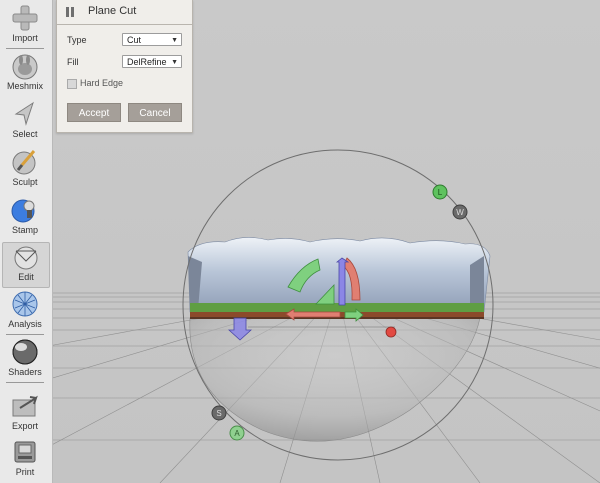  Describe the element at coordinates (24, 426) in the screenshot. I see `toolbar-export-label: Export` at that location.